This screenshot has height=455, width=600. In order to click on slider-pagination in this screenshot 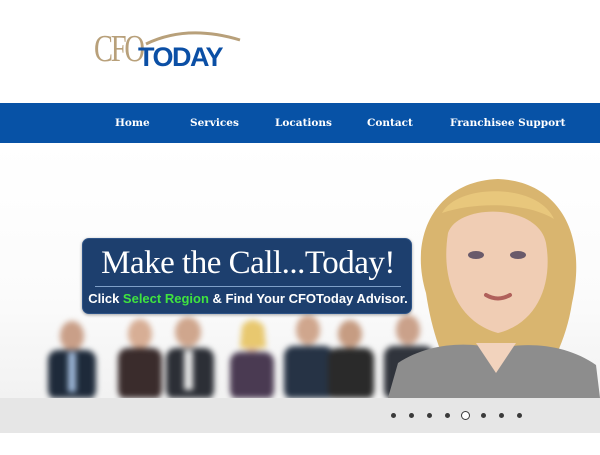, I will do `click(463, 415)`.